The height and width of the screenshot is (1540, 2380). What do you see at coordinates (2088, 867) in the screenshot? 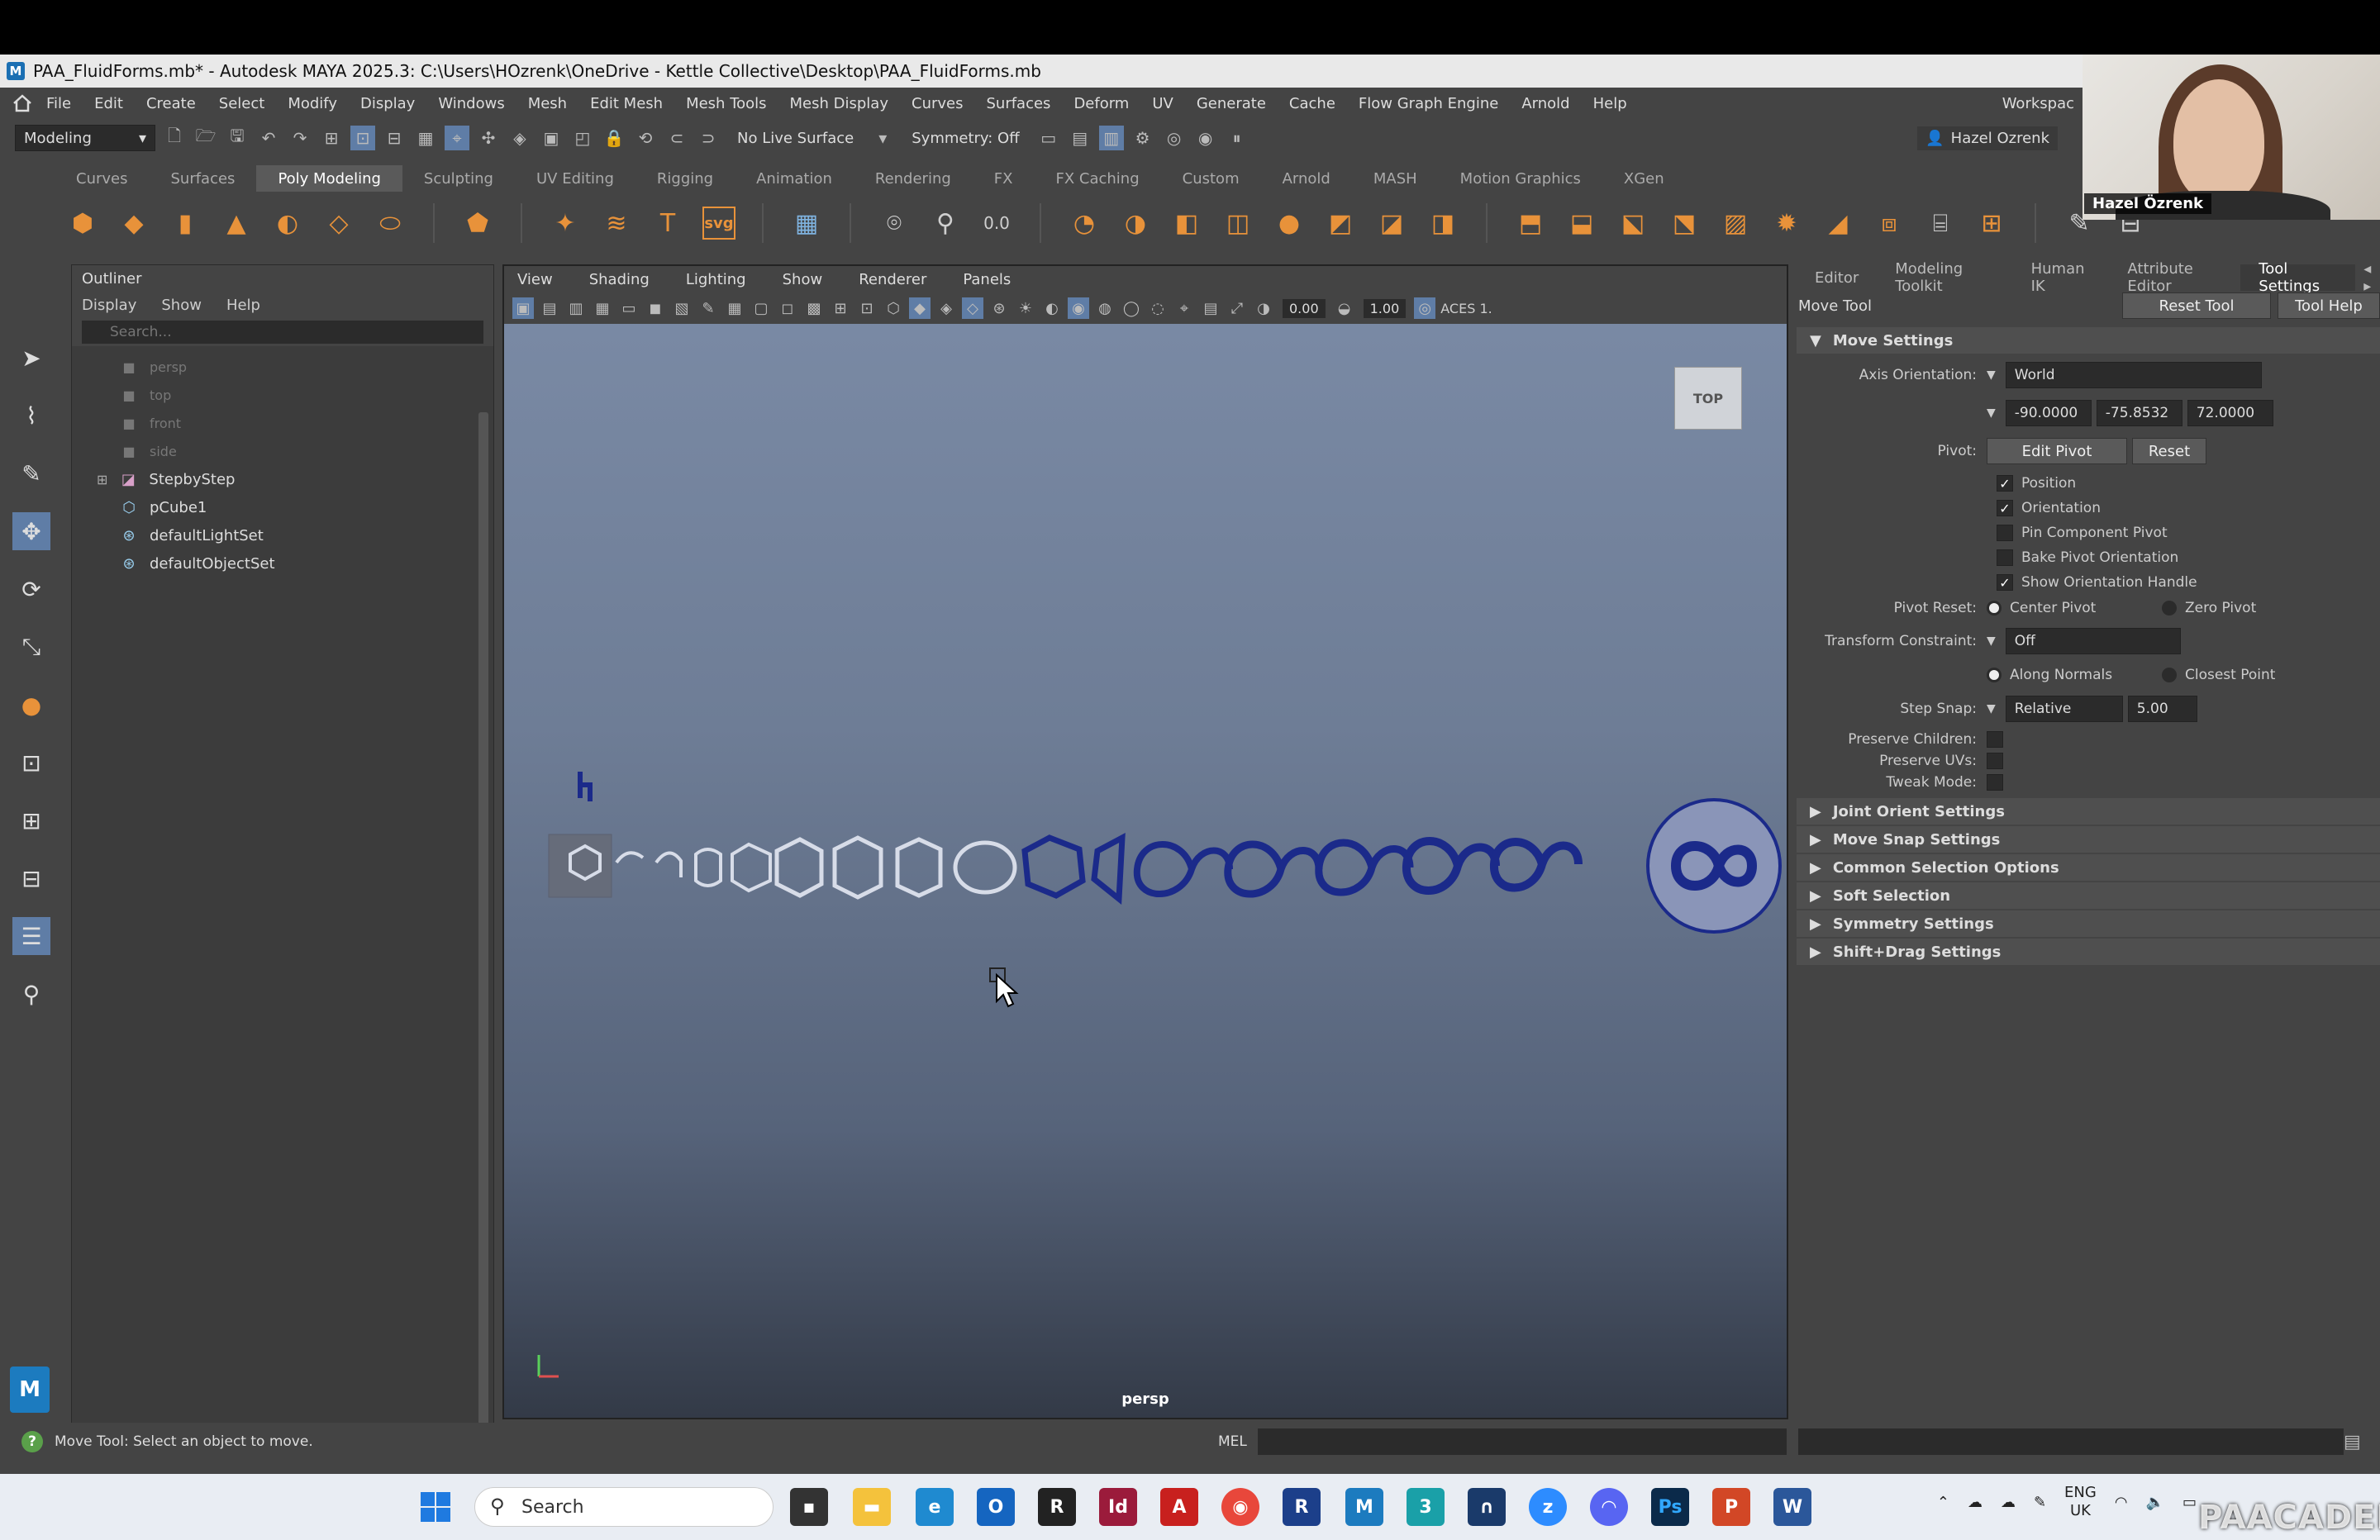
I see `common-selection-options-section: ▶ Common Selection Options` at bounding box center [2088, 867].